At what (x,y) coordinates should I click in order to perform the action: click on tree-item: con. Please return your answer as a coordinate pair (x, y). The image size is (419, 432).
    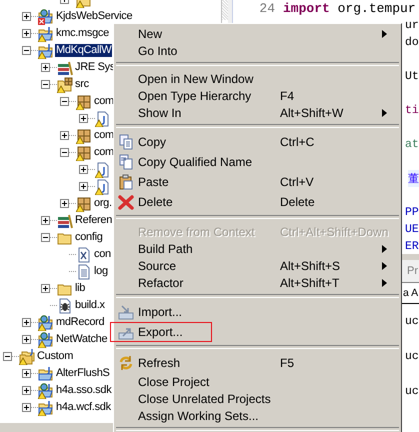
    Looking at the image, I should click on (102, 254).